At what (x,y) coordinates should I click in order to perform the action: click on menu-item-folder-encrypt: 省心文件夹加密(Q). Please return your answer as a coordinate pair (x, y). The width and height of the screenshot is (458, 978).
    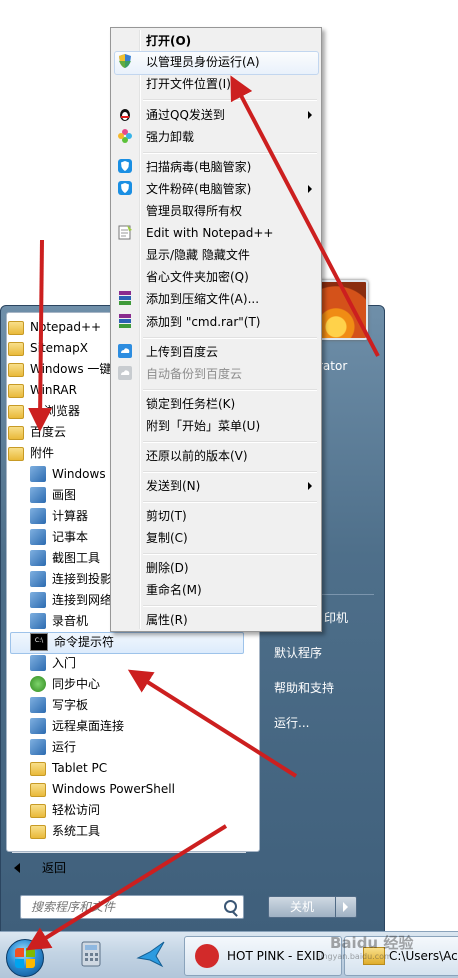
    Looking at the image, I should click on (197, 277).